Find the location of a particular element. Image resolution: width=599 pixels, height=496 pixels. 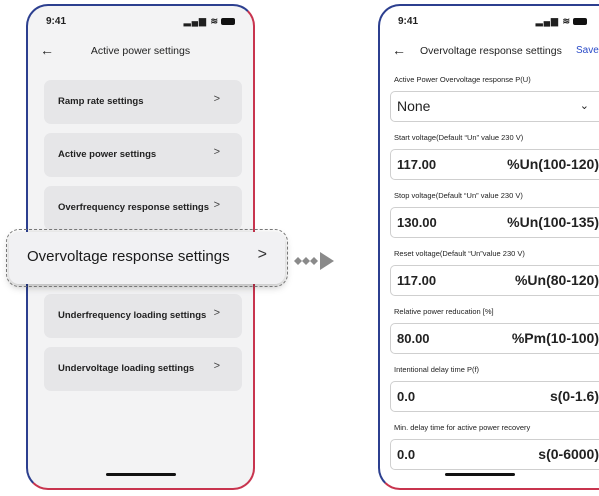

save-button: Save is located at coordinates (587, 50).